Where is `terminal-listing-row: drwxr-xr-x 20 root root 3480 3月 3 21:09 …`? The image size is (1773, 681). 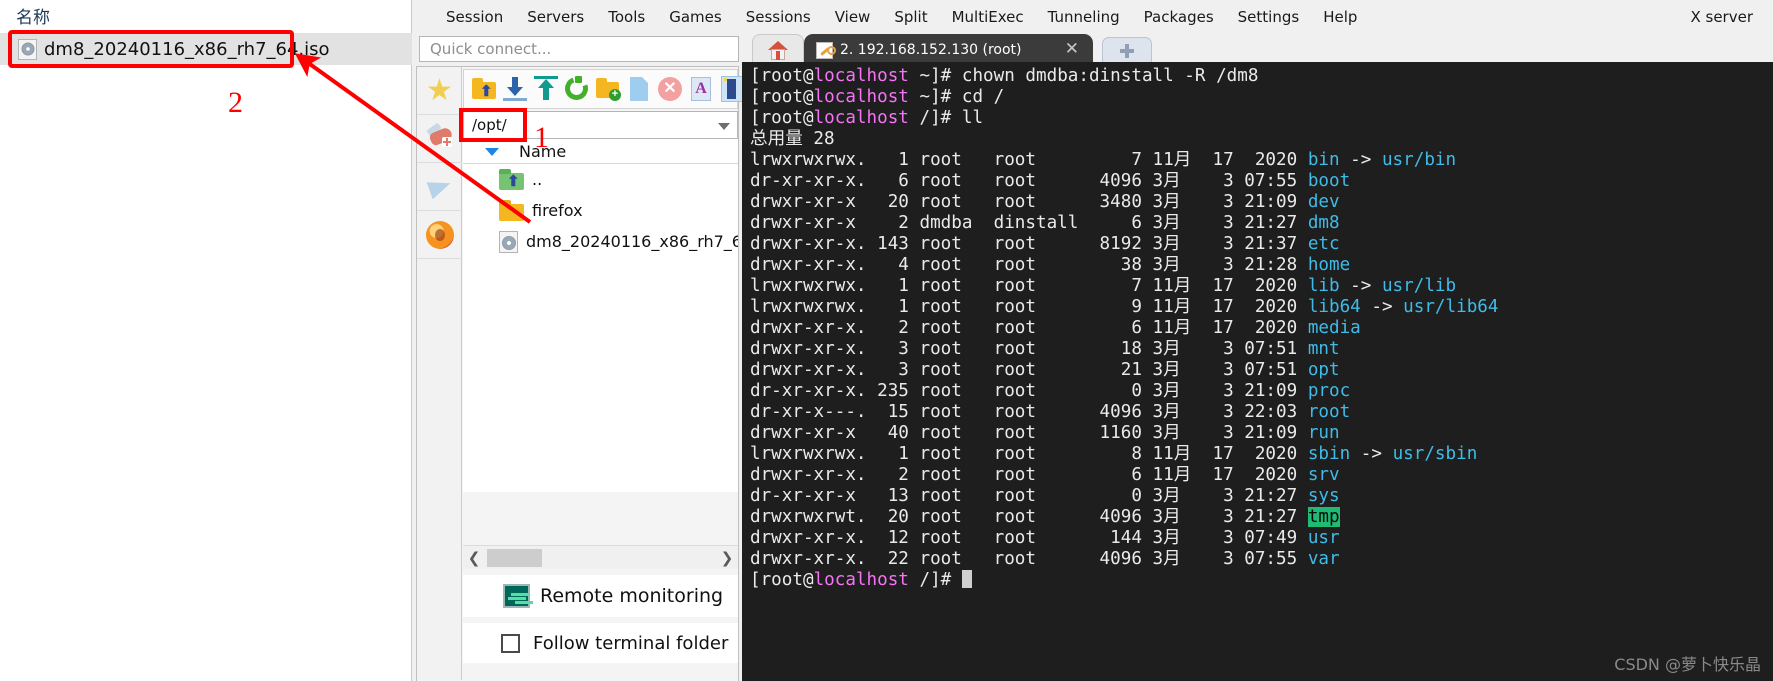 terminal-listing-row: drwxr-xr-x 20 root root 3480 3月 3 21:09 … is located at coordinates (1045, 202).